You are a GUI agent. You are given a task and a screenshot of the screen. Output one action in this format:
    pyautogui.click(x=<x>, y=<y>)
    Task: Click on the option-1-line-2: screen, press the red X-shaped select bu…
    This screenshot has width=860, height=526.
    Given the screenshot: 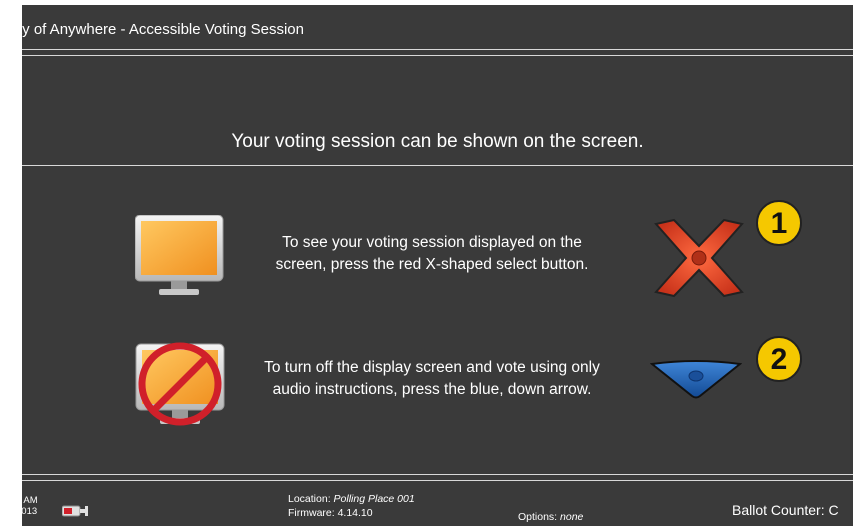 What is the action you would take?
    pyautogui.click(x=432, y=264)
    